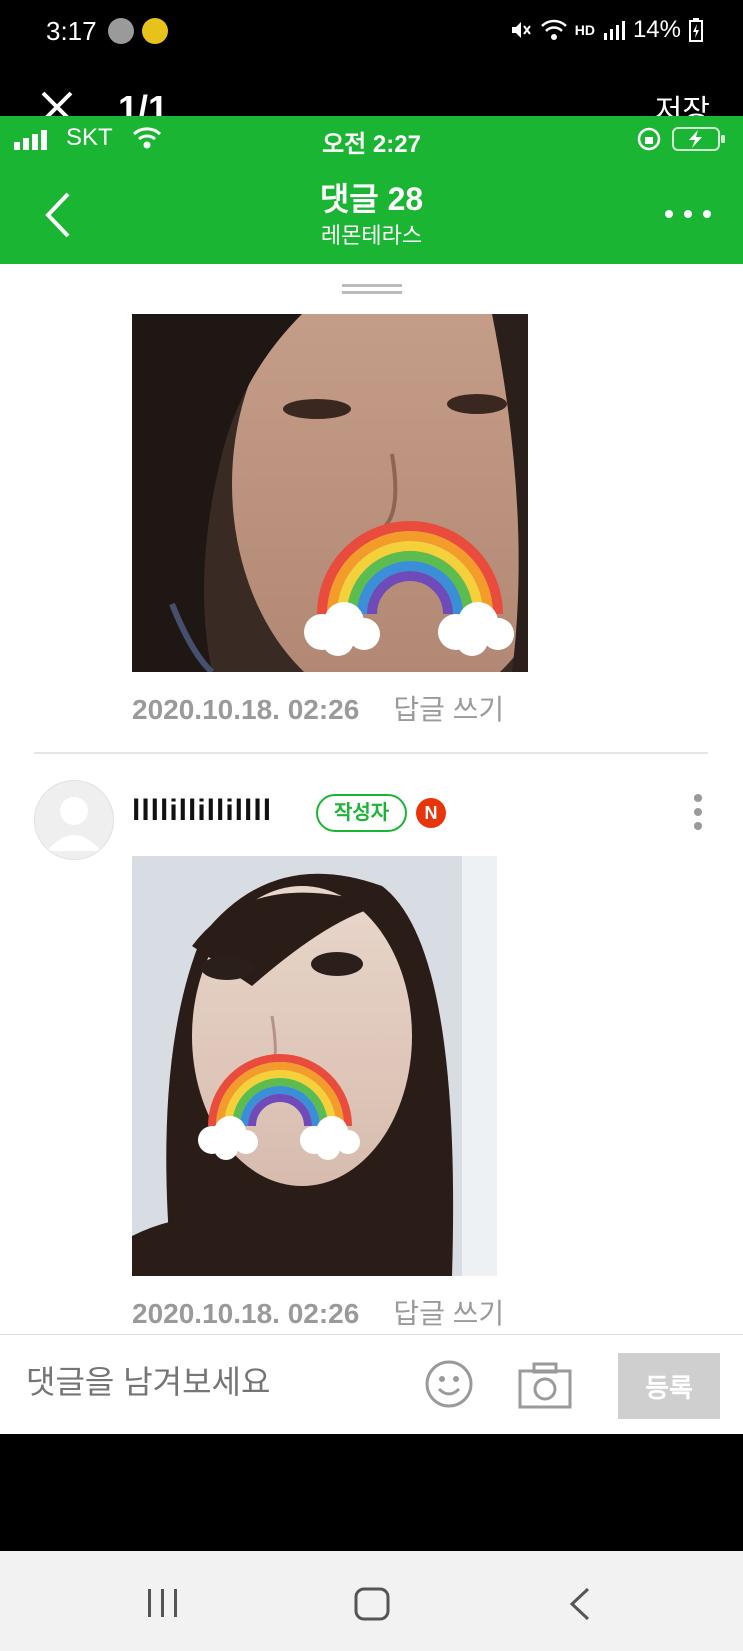 This screenshot has width=743, height=1651. What do you see at coordinates (216, 1382) in the screenshot?
I see `comment-input` at bounding box center [216, 1382].